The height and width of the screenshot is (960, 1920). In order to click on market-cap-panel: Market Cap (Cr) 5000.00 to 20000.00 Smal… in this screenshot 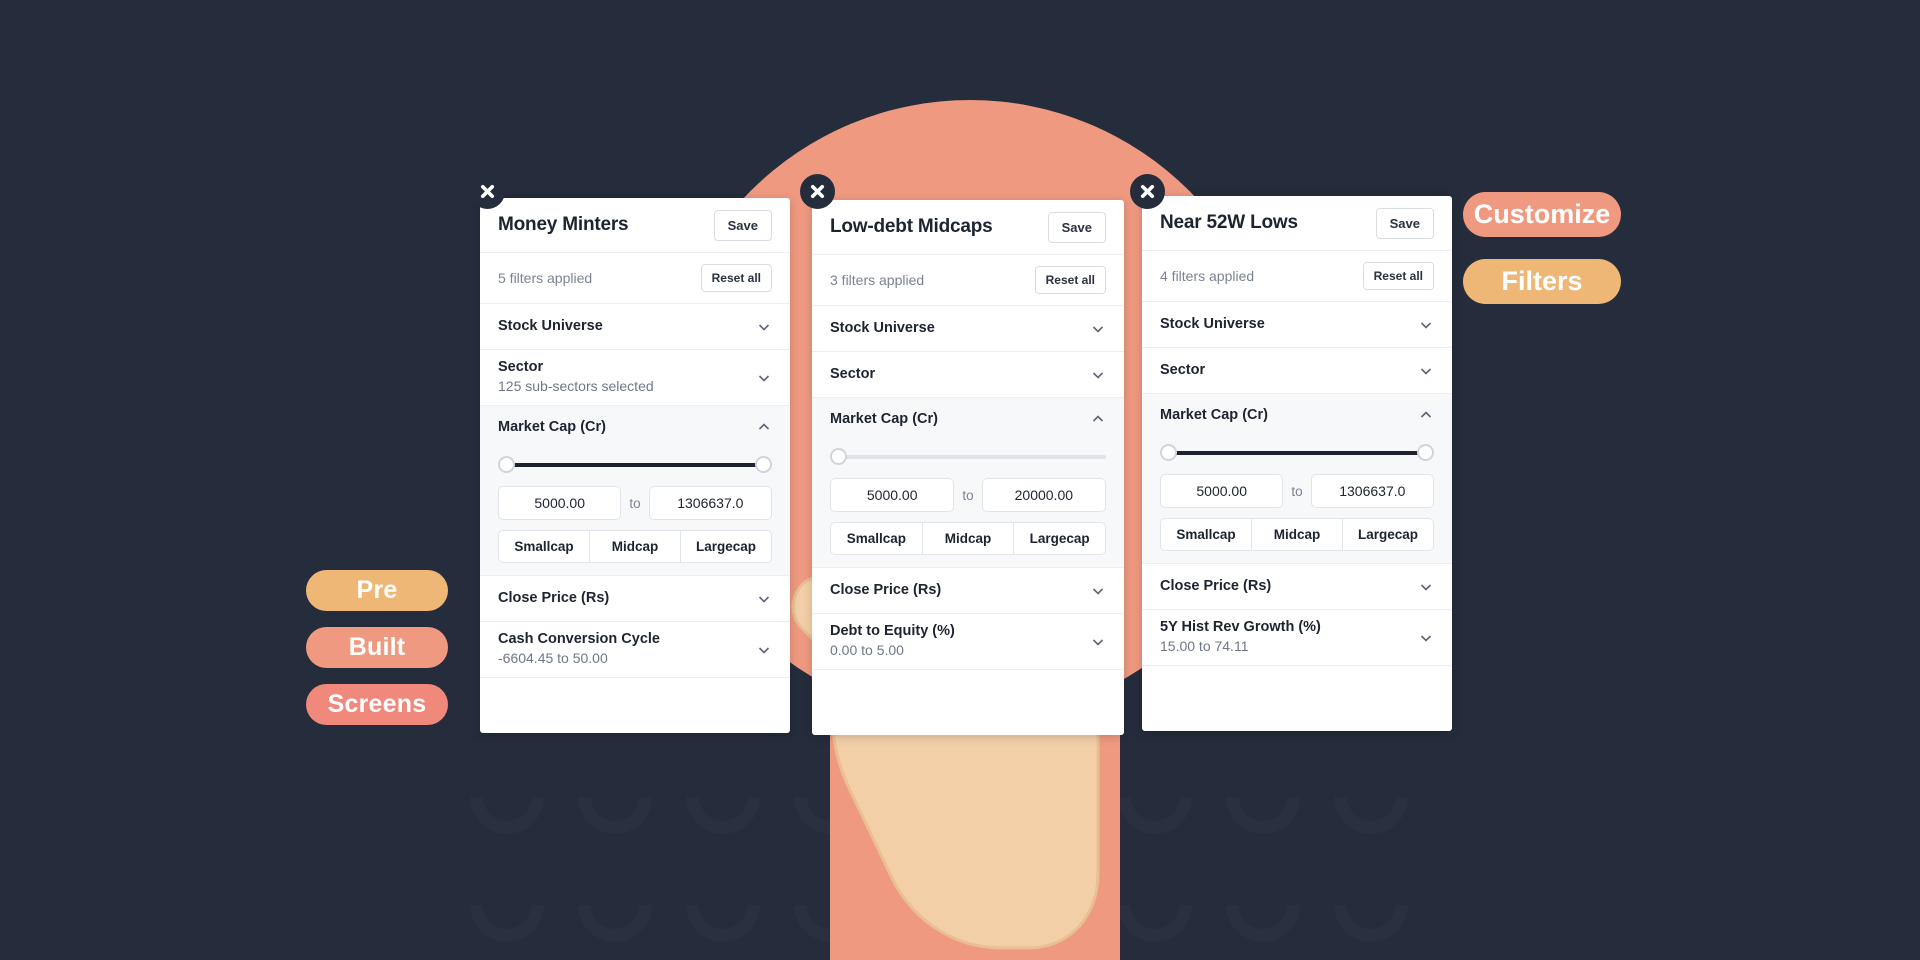, I will do `click(968, 483)`.